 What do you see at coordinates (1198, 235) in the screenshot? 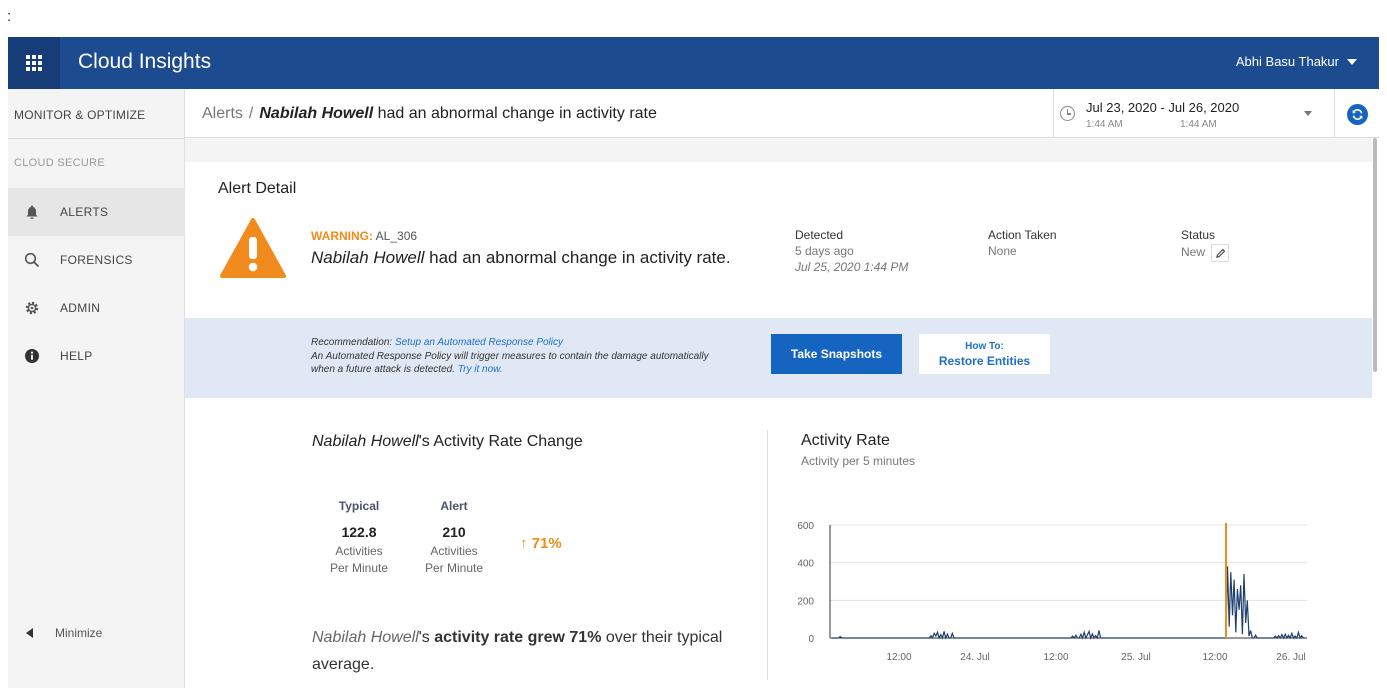
I see `status-label: Status` at bounding box center [1198, 235].